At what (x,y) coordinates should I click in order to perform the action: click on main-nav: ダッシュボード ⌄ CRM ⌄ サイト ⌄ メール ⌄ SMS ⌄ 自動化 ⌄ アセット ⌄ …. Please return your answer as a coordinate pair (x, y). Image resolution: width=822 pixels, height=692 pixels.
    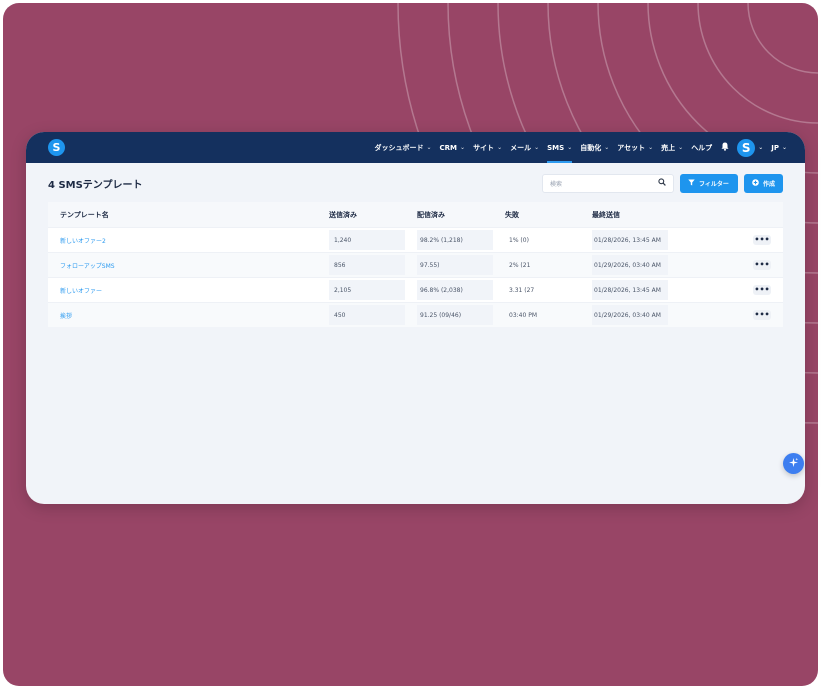
    Looking at the image, I should click on (577, 147).